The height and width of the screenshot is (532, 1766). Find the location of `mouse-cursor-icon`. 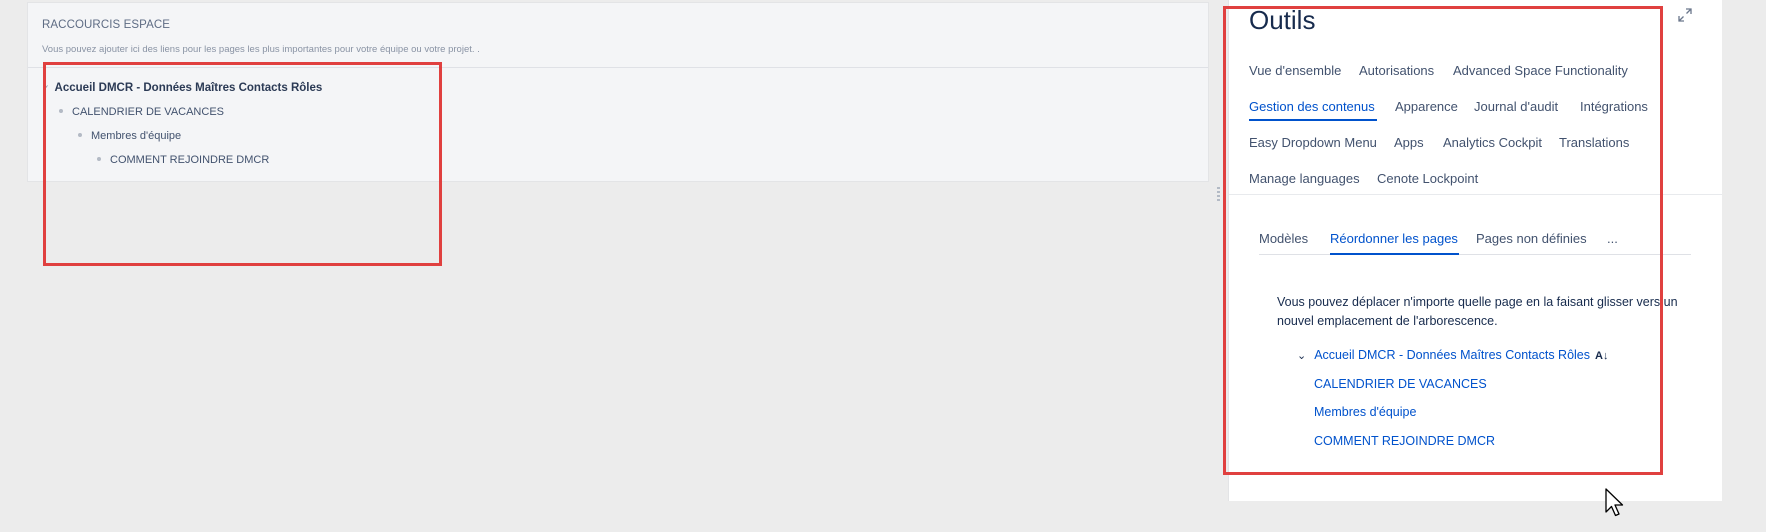

mouse-cursor-icon is located at coordinates (1614, 502).